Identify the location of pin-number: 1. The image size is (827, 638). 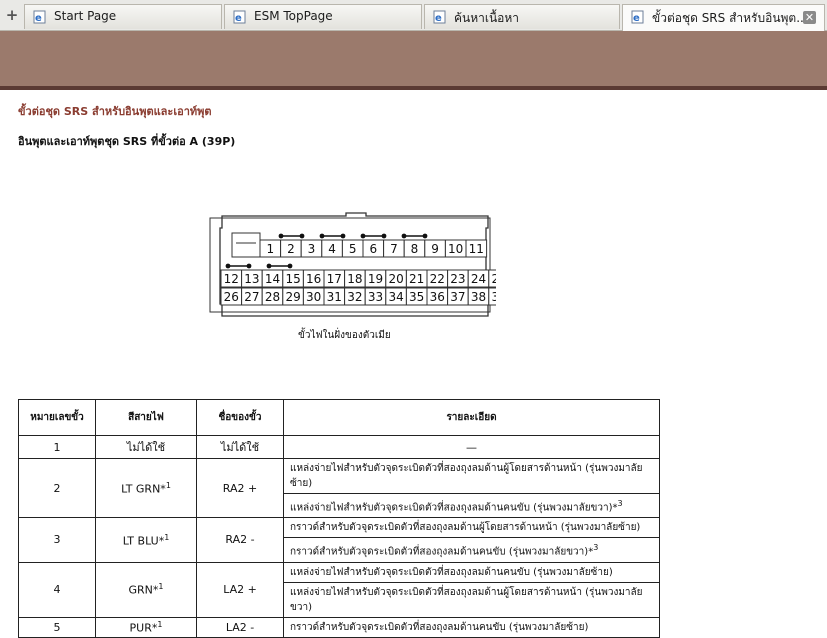
(270, 249).